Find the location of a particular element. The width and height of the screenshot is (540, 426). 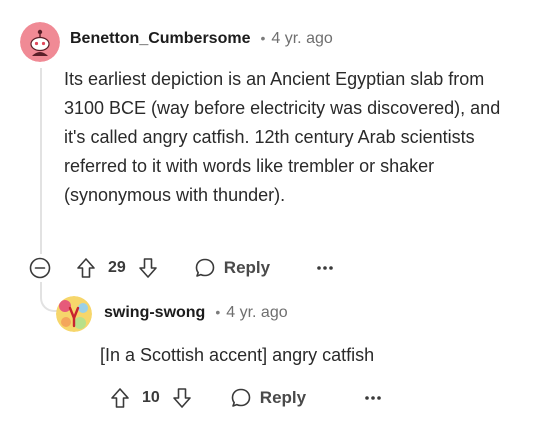

snoo-avatar-icon is located at coordinates (40, 42).